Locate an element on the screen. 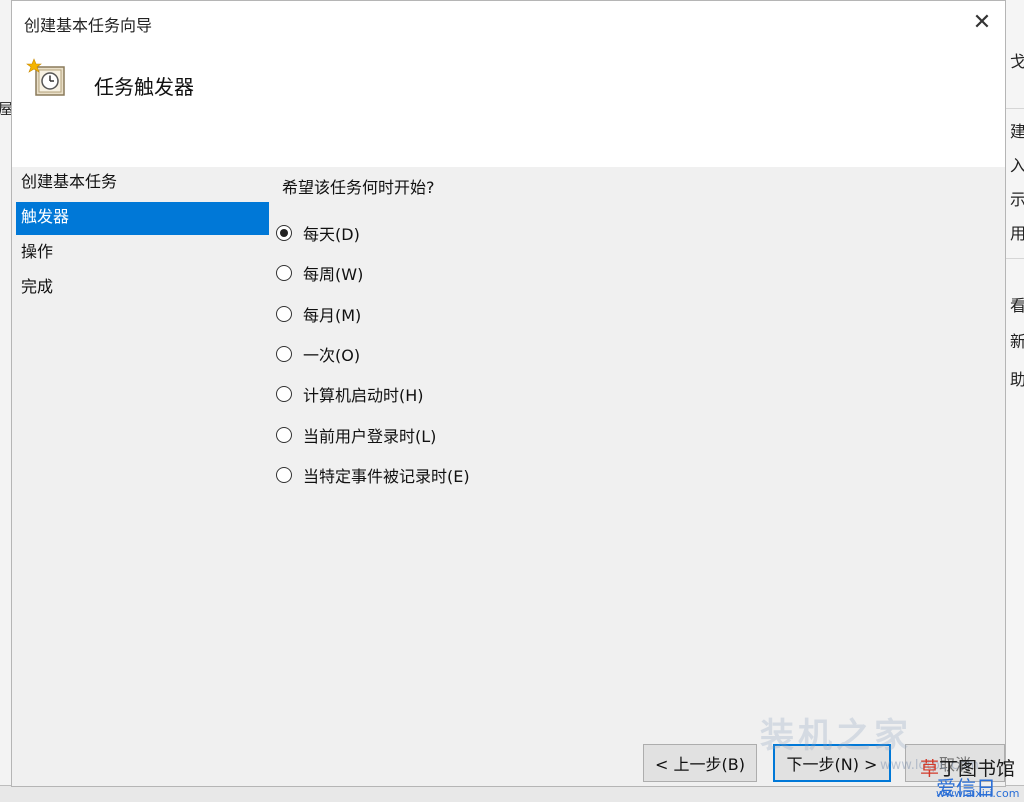  radio-label: 一次(O) is located at coordinates (332, 356).